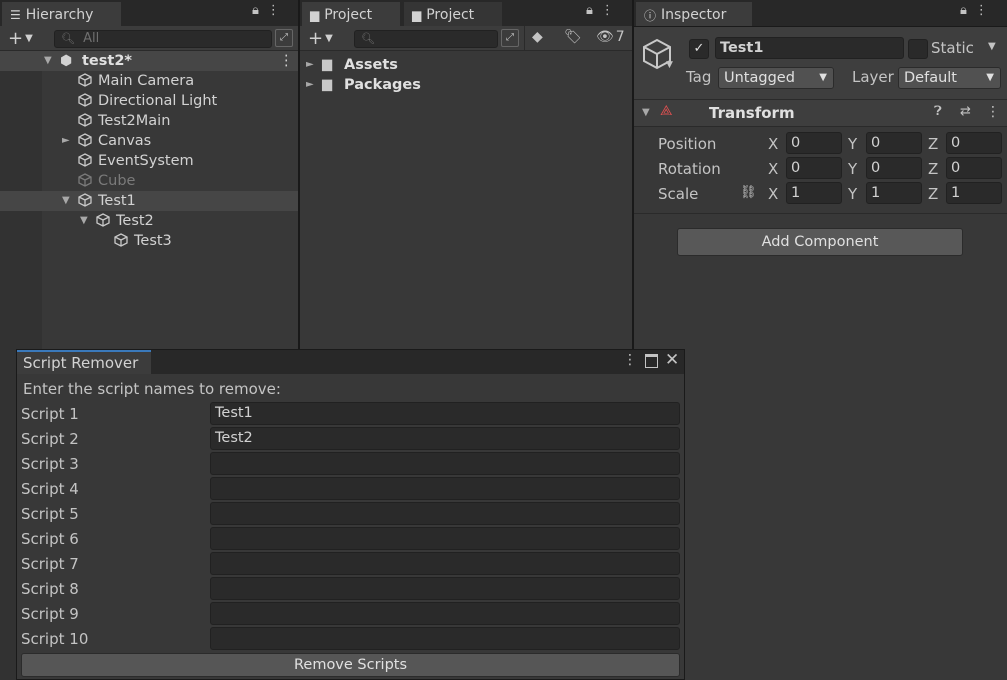 This screenshot has height=680, width=1007. Describe the element at coordinates (694, 14) in the screenshot. I see `tab-inspector: ⓘ Inspector` at that location.